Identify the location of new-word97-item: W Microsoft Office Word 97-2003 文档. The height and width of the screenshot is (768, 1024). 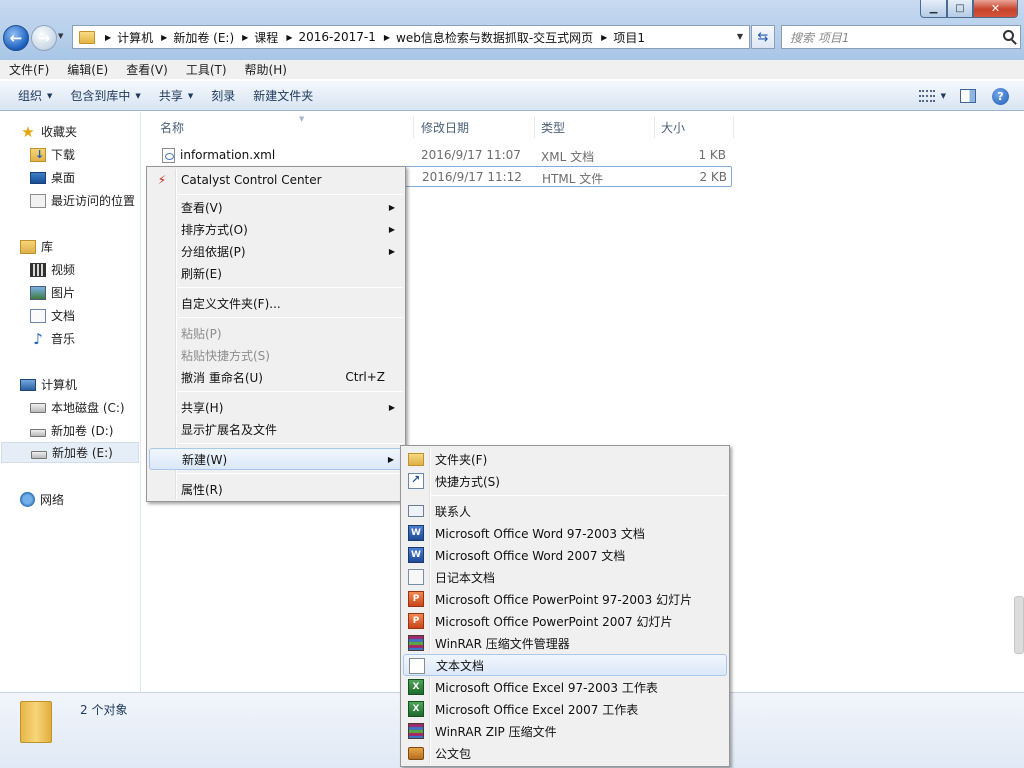
(565, 533).